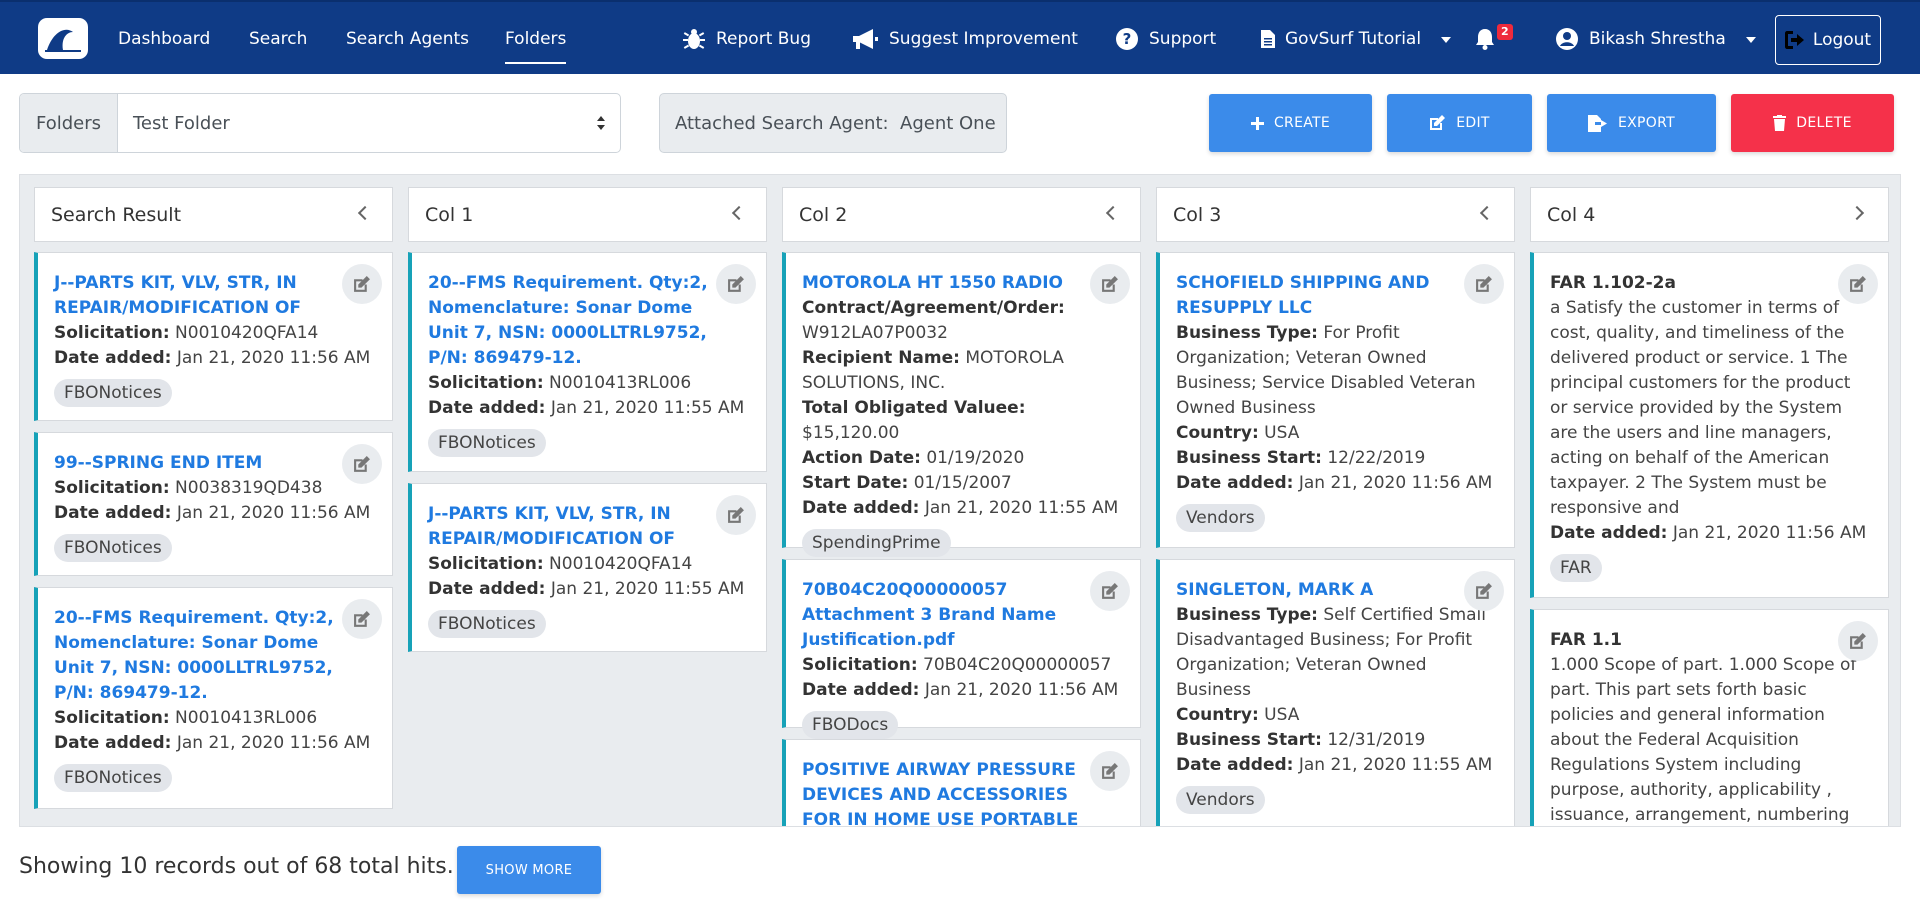  What do you see at coordinates (1197, 214) in the screenshot?
I see `column-title: Col 3` at bounding box center [1197, 214].